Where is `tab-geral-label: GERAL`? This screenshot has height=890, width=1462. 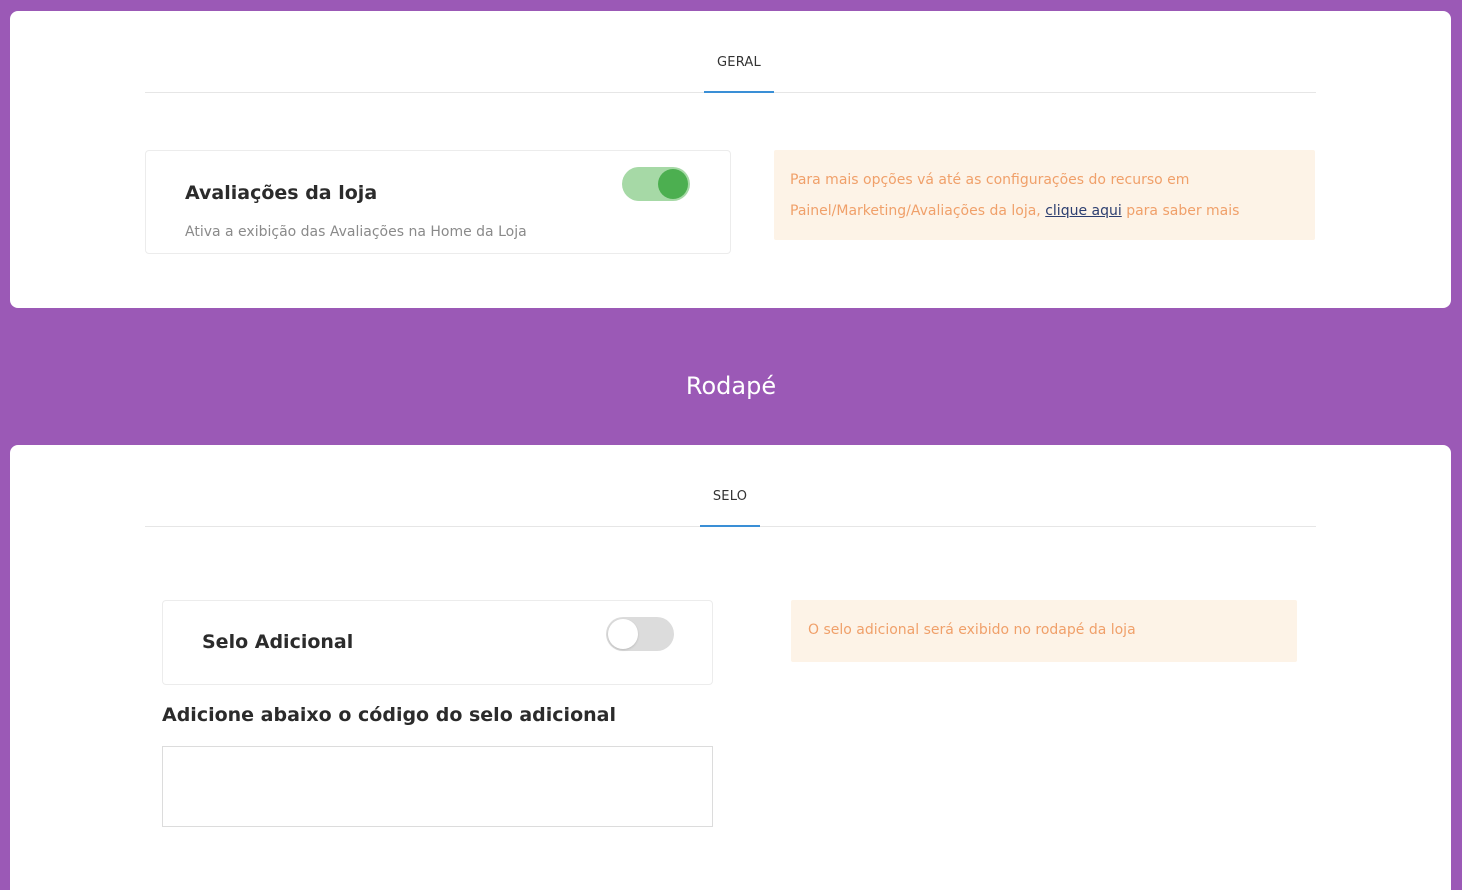
tab-geral-label: GERAL is located at coordinates (739, 62).